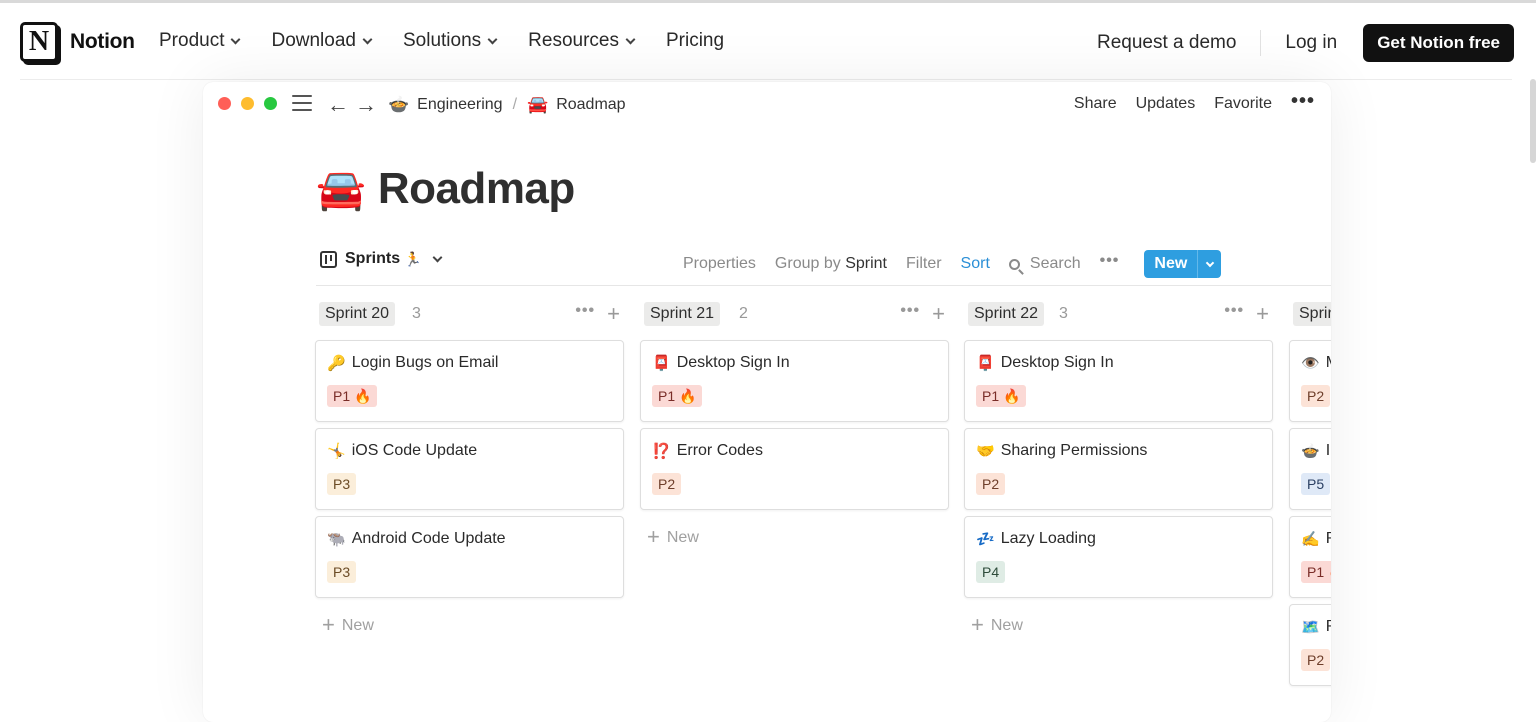 Image resolution: width=1536 pixels, height=722 pixels. What do you see at coordinates (667, 484) in the screenshot?
I see `priority-tag: P2` at bounding box center [667, 484].